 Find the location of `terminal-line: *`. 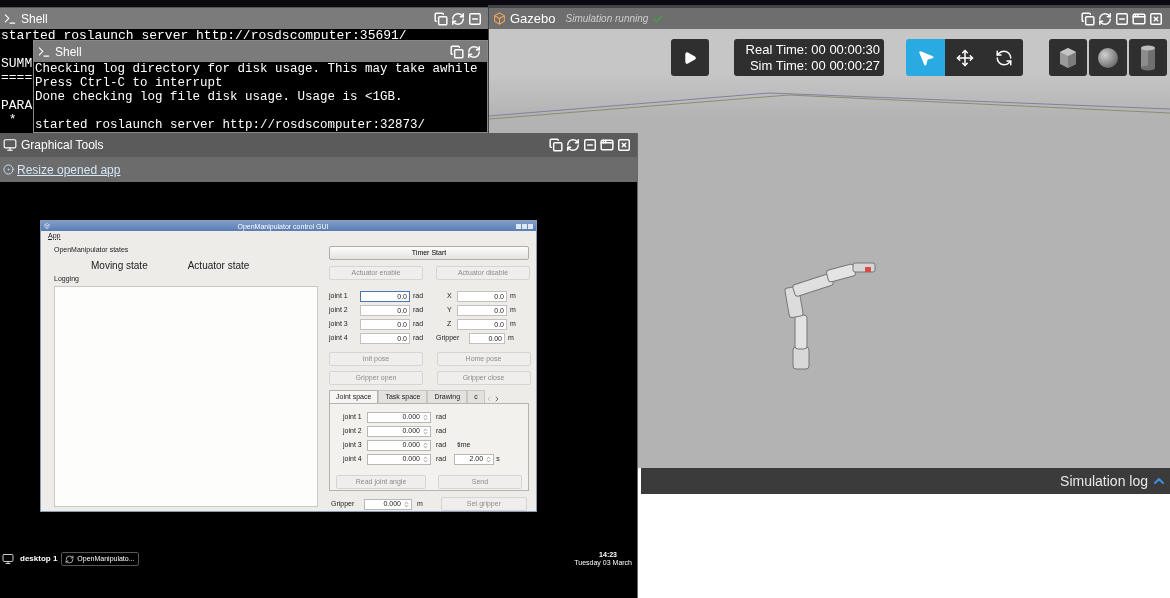

terminal-line: * is located at coordinates (12, 120).